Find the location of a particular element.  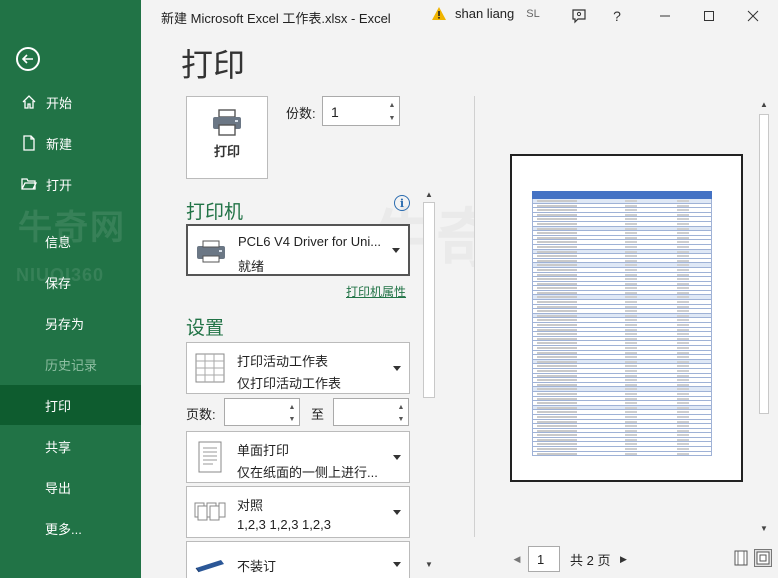

settings-scrollbar: ▲ ▼ is located at coordinates (429, 382).